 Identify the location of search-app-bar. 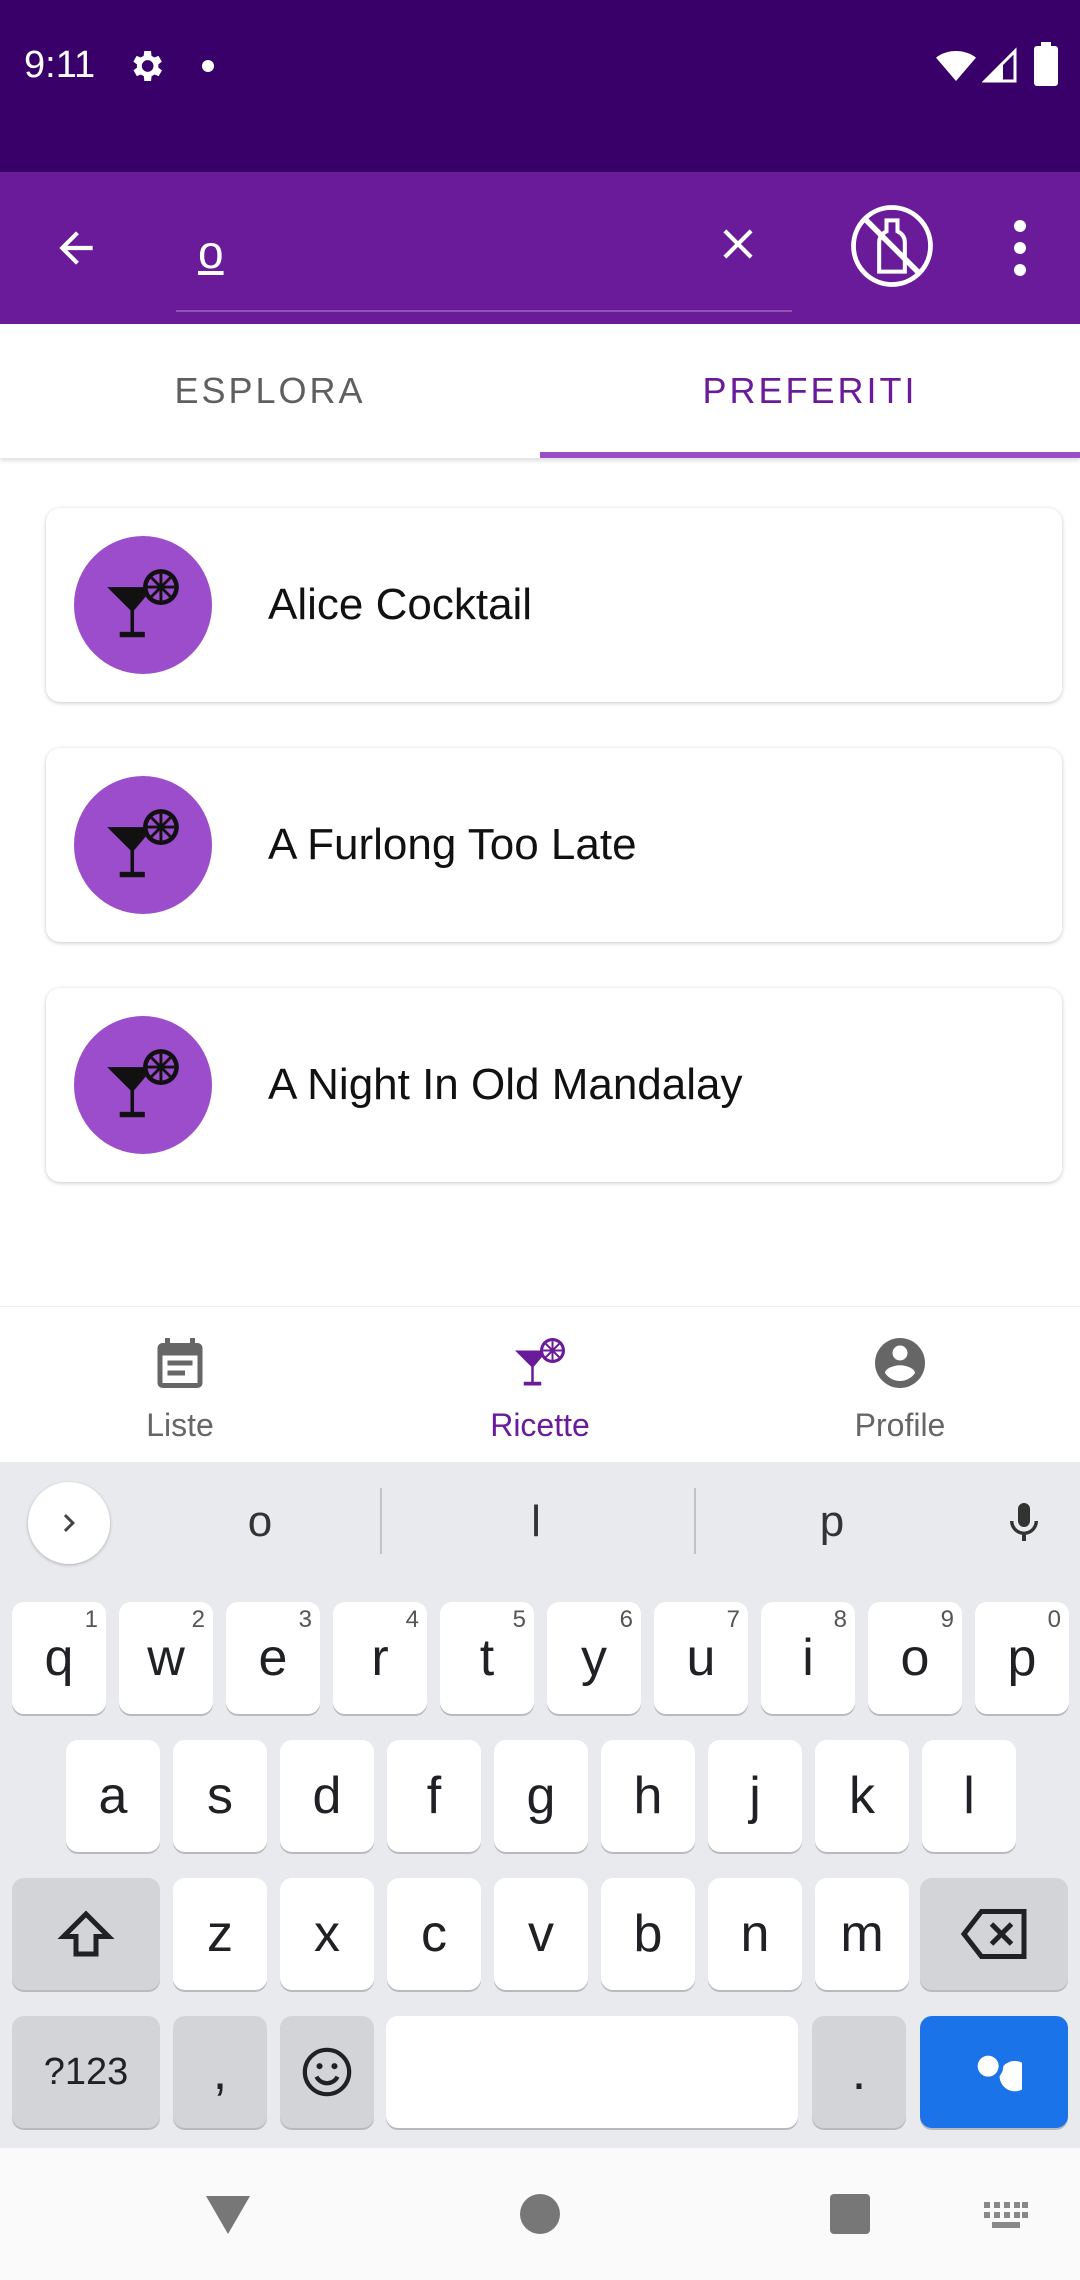
(540, 248).